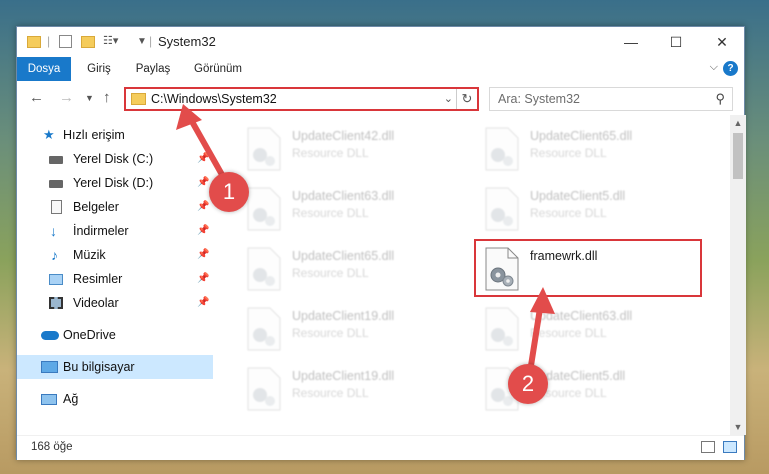  Describe the element at coordinates (187, 41) in the screenshot. I see `window-title: System32` at that location.